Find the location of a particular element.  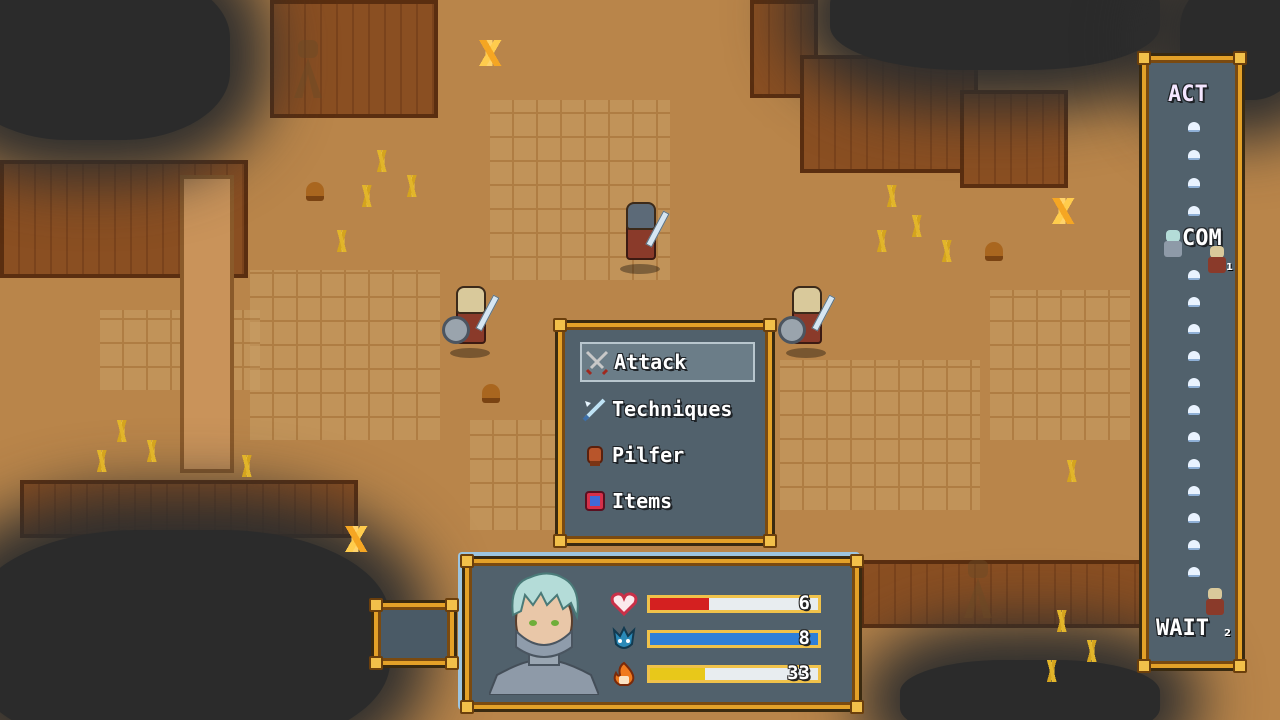

pilfer-button: Pilfer is located at coordinates (667, 455).